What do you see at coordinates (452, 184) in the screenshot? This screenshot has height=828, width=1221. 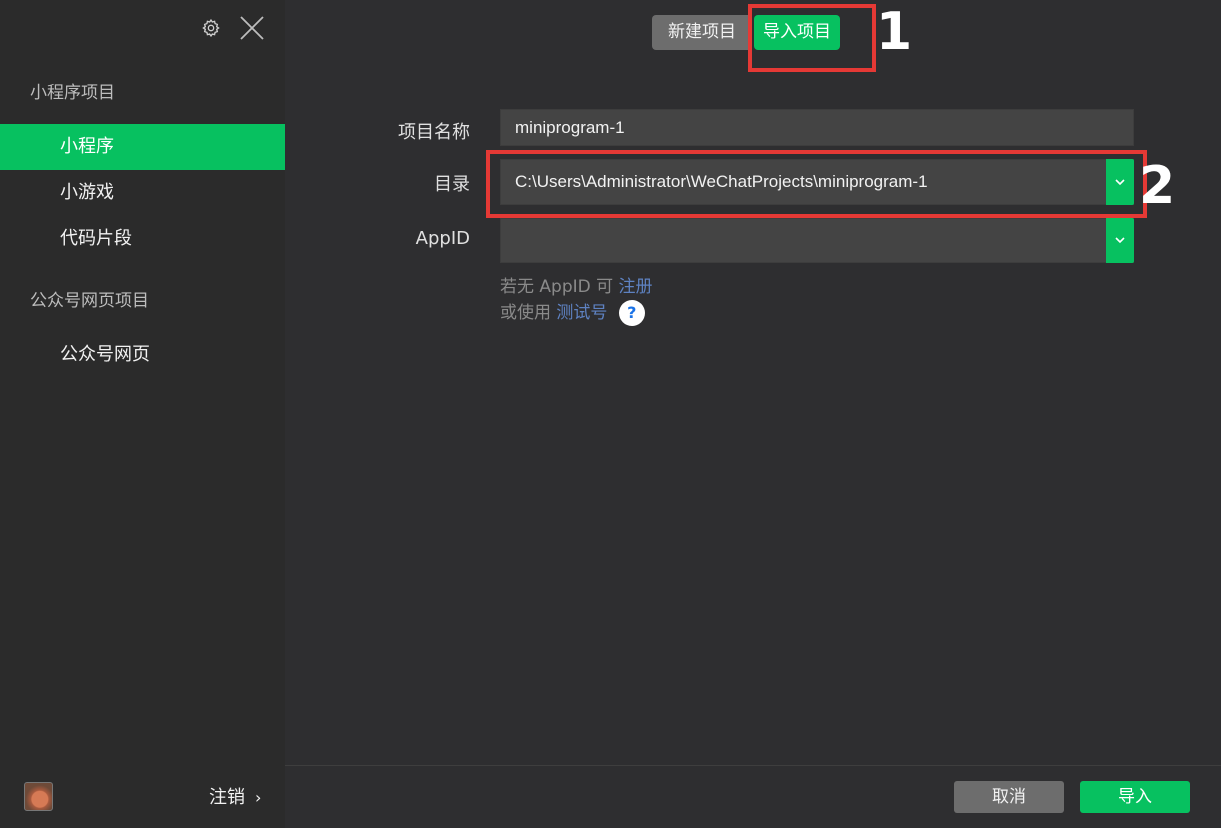 I see `directory-label: 目录` at bounding box center [452, 184].